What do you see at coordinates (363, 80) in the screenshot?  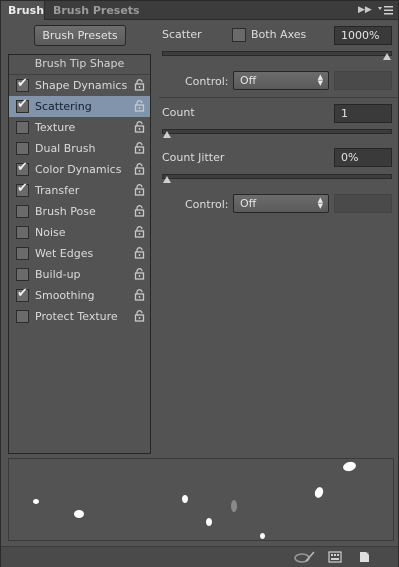 I see `scatter-jitter-field` at bounding box center [363, 80].